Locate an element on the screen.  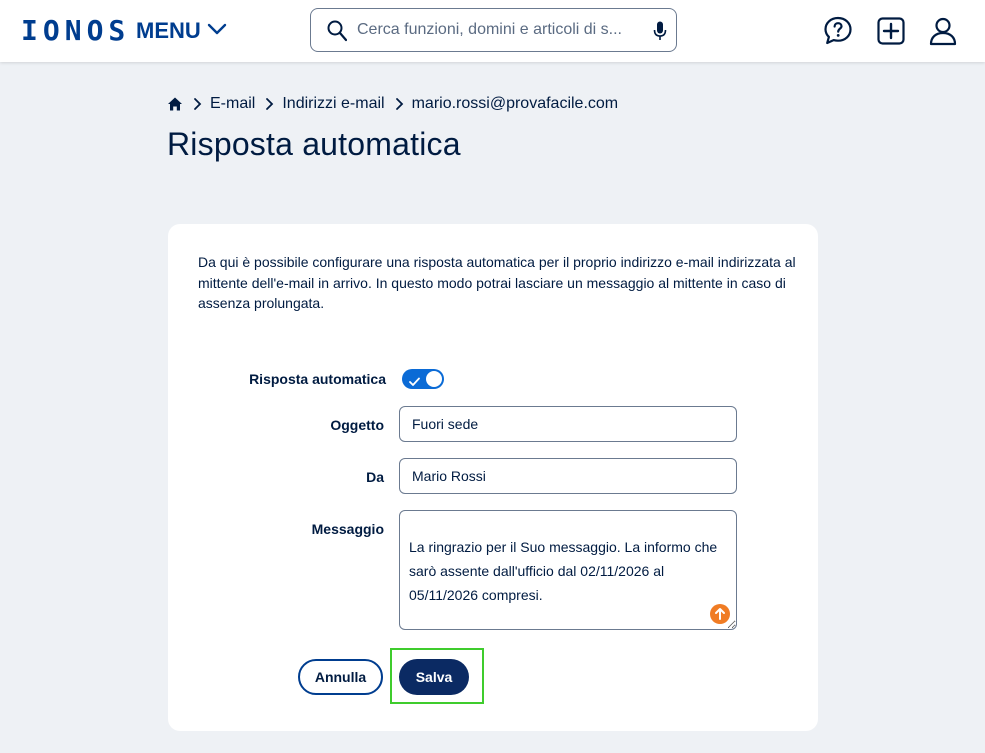
arrow-up-icon is located at coordinates (720, 614).